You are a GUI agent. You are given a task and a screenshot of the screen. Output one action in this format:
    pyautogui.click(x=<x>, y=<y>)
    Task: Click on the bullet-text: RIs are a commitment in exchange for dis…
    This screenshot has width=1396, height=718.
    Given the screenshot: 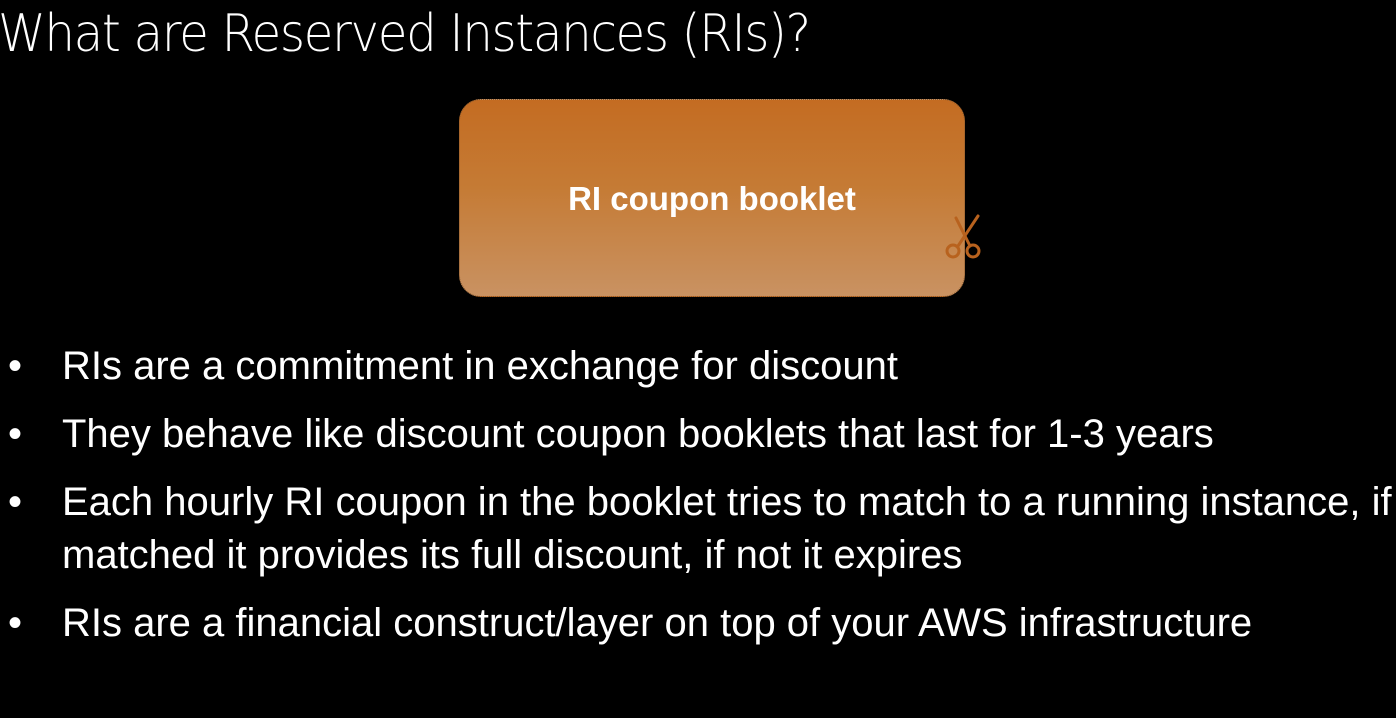 What is the action you would take?
    pyautogui.click(x=480, y=366)
    